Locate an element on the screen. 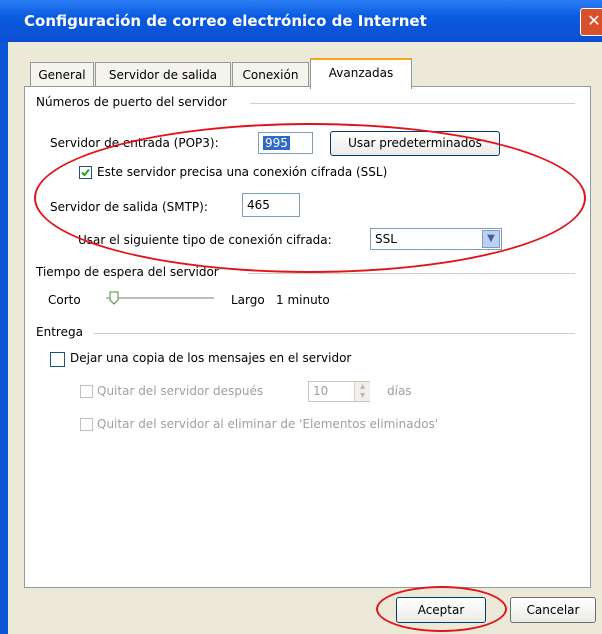  ok-button: Aceptar is located at coordinates (441, 610).